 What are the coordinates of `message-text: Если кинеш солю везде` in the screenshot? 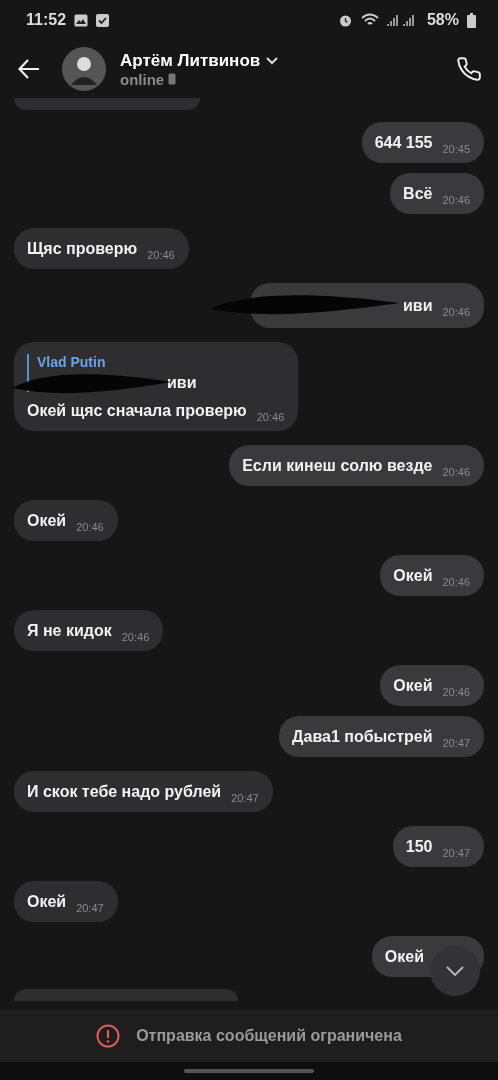 It's located at (337, 466).